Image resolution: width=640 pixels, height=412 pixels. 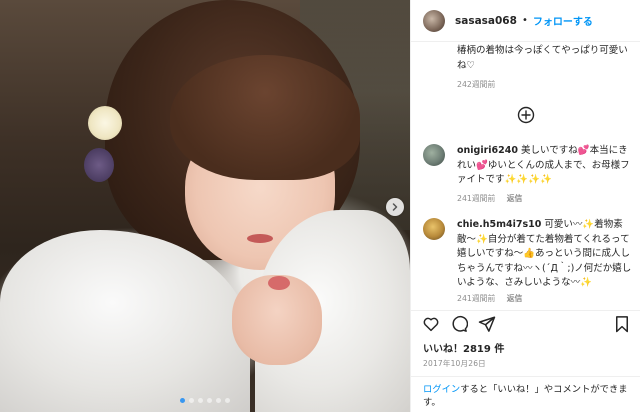 I want to click on photo-lips, so click(x=260, y=238).